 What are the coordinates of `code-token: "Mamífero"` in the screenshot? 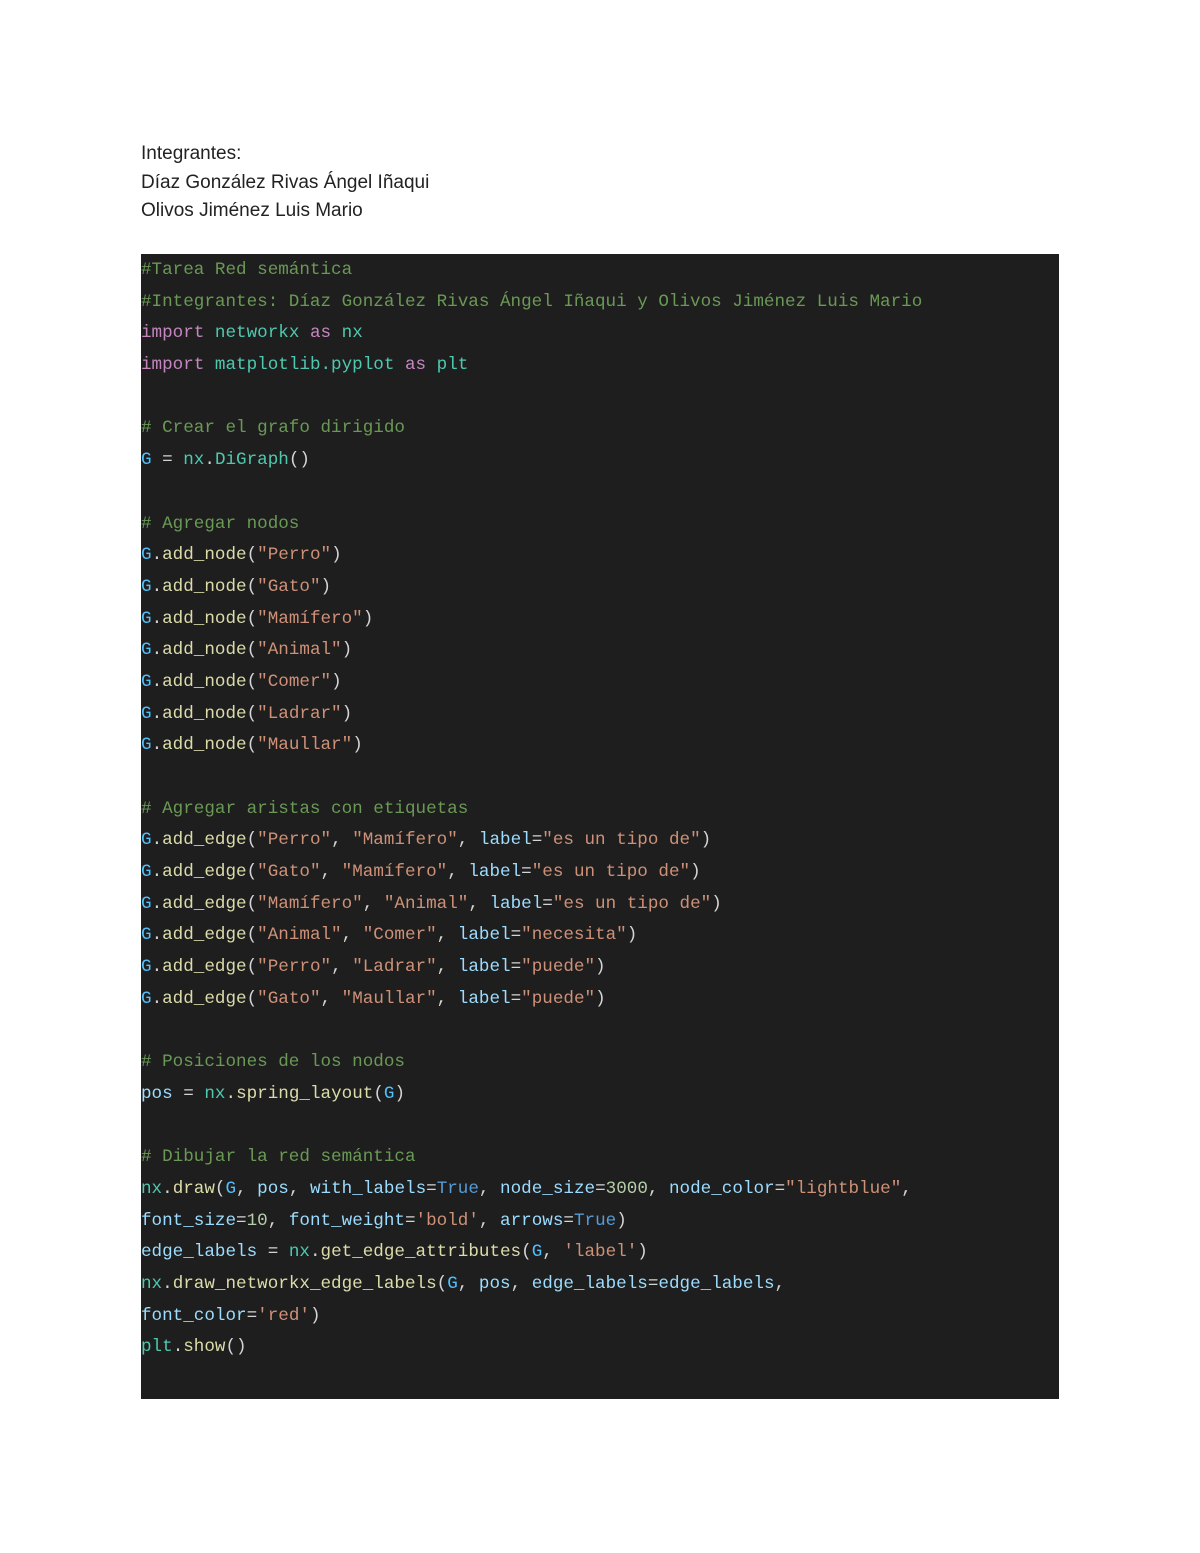 It's located at (310, 903).